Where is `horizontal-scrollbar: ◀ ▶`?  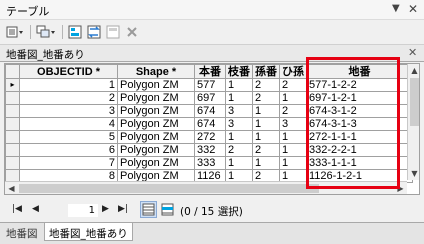
horizontal-scrollbar: ◀ ▶ is located at coordinates (206, 187).